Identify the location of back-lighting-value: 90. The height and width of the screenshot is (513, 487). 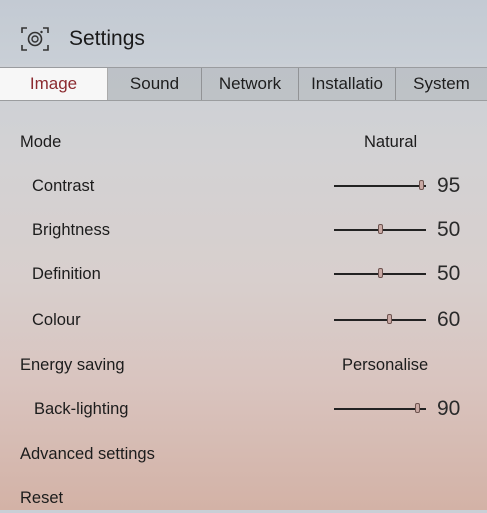
(449, 408).